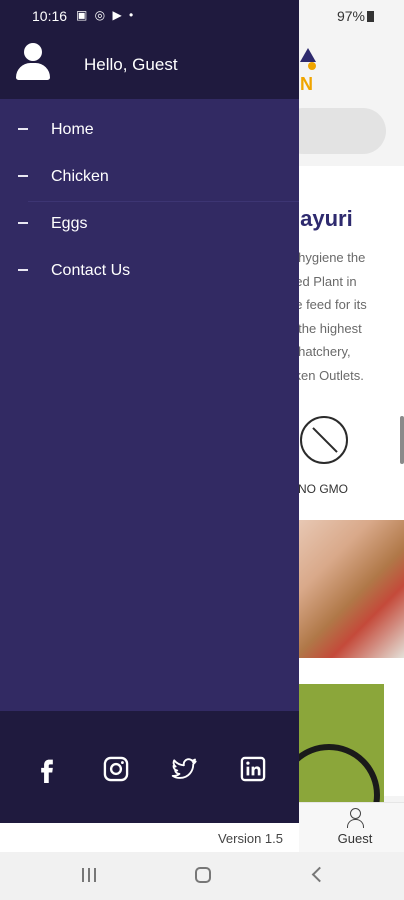 Image resolution: width=404 pixels, height=900 pixels. Describe the element at coordinates (355, 818) in the screenshot. I see `user-icon` at that location.